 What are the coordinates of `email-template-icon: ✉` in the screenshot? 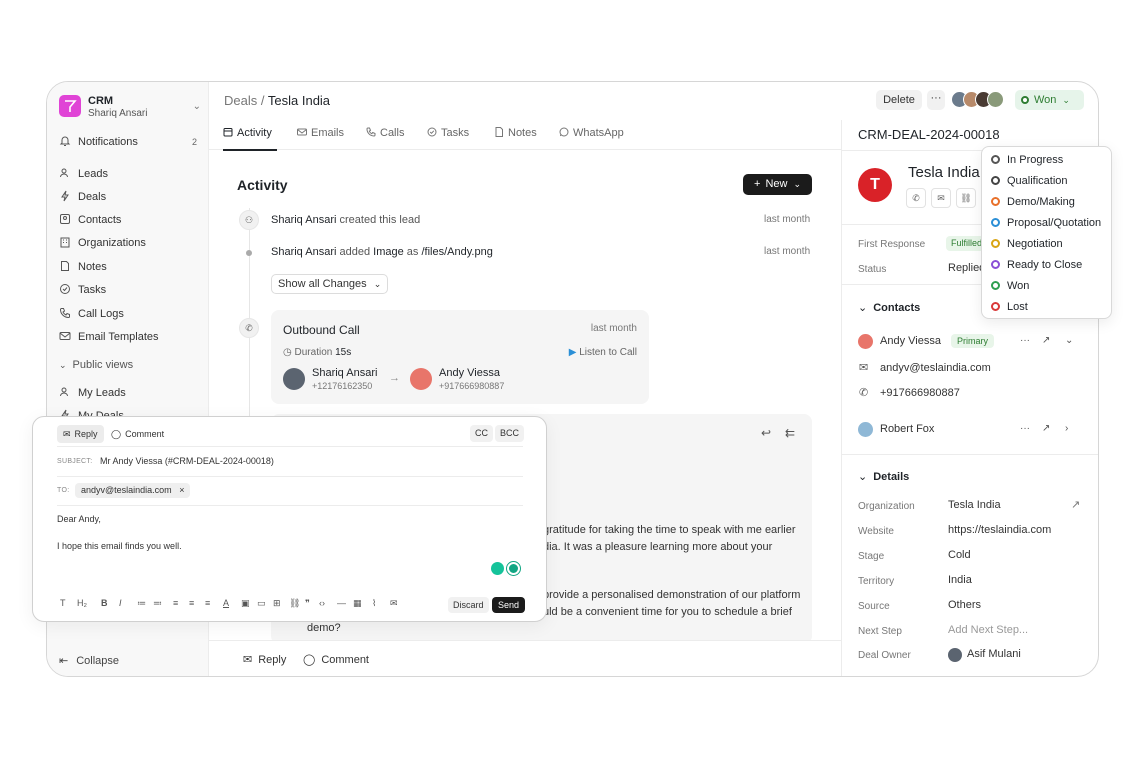 It's located at (394, 603).